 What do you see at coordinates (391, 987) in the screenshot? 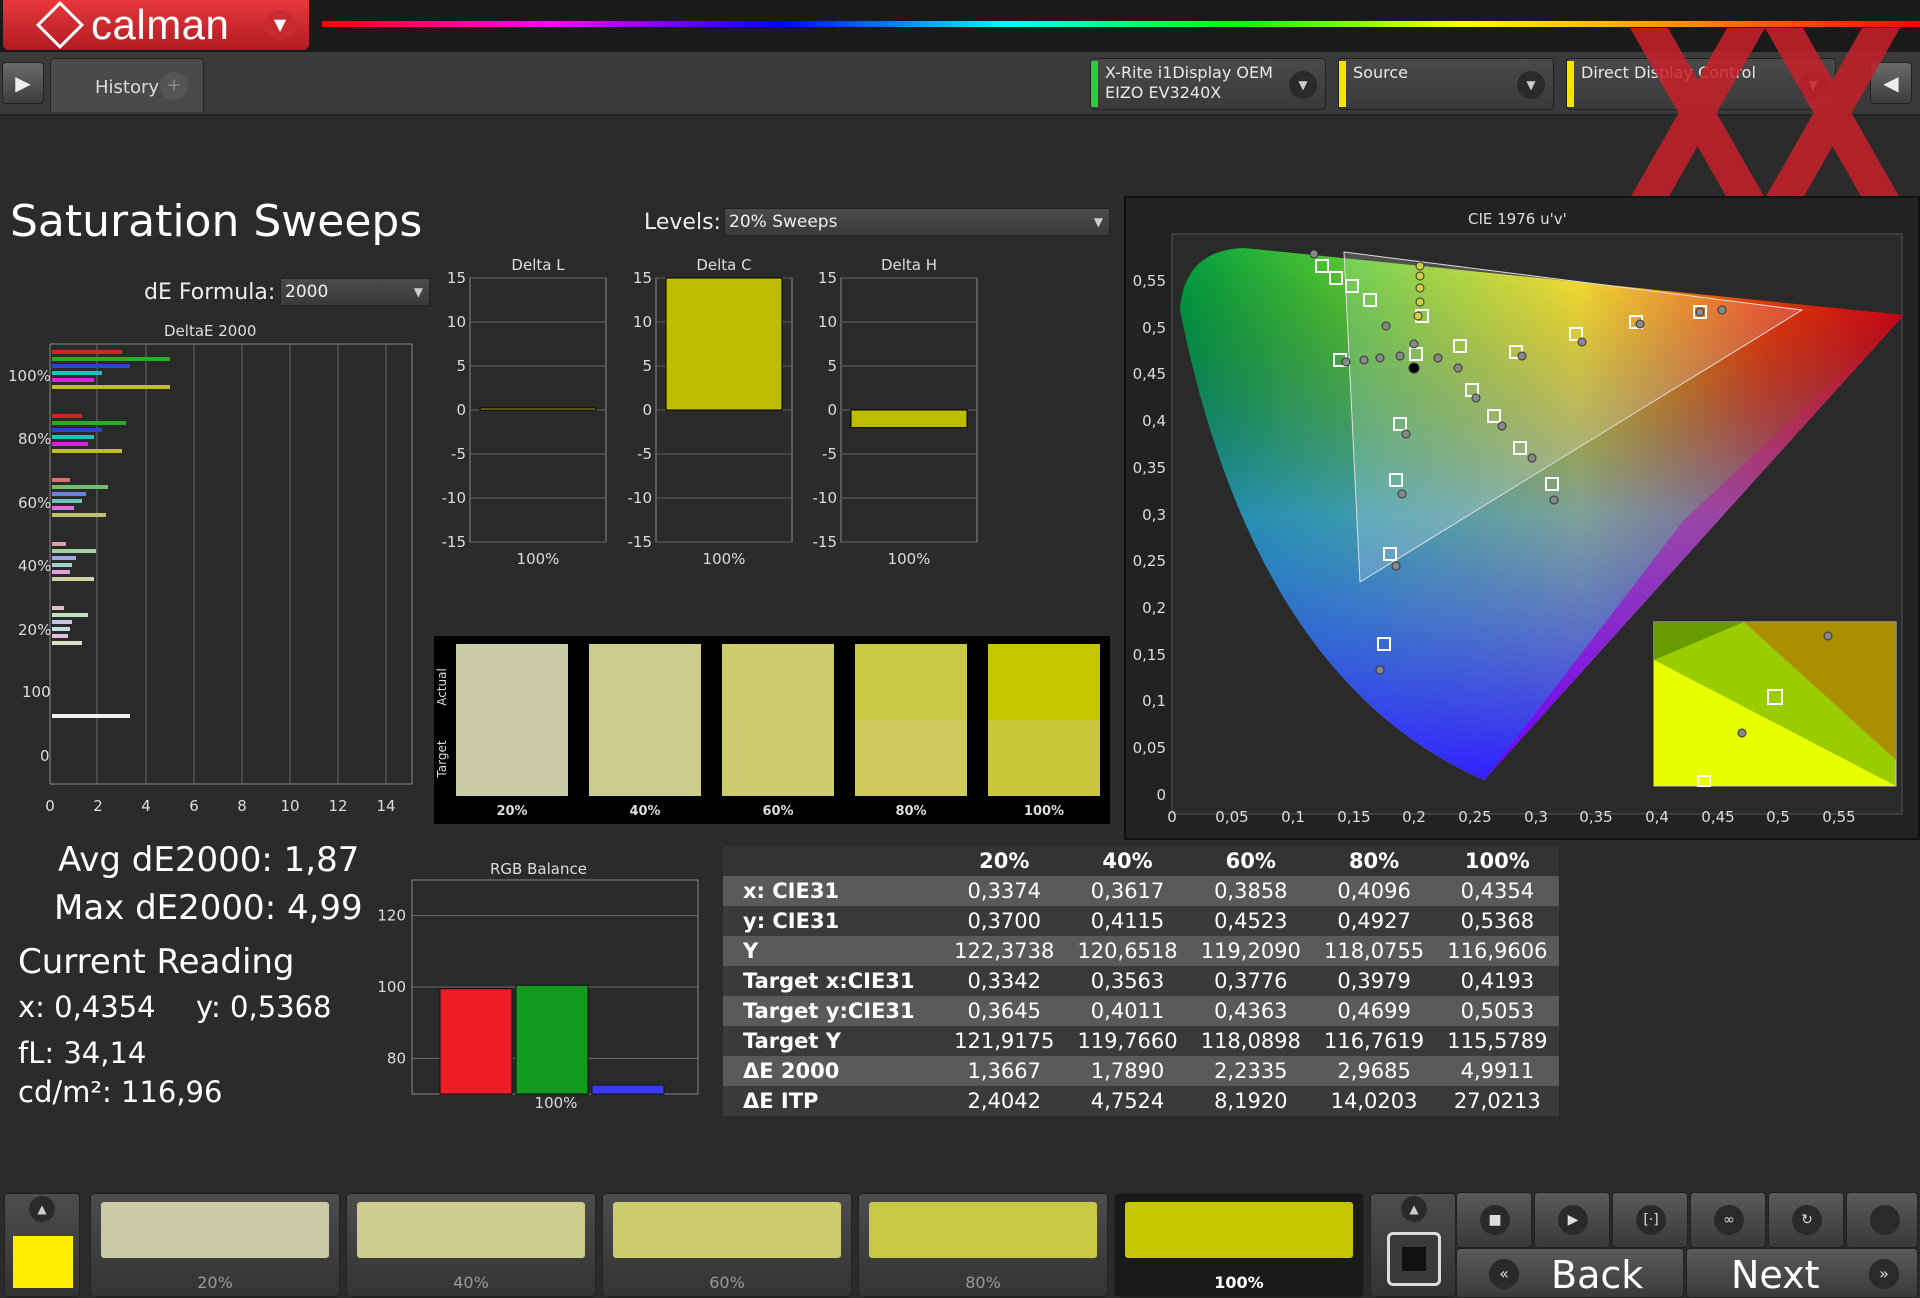
I see `rgb-yticks: 120 100 80` at bounding box center [391, 987].